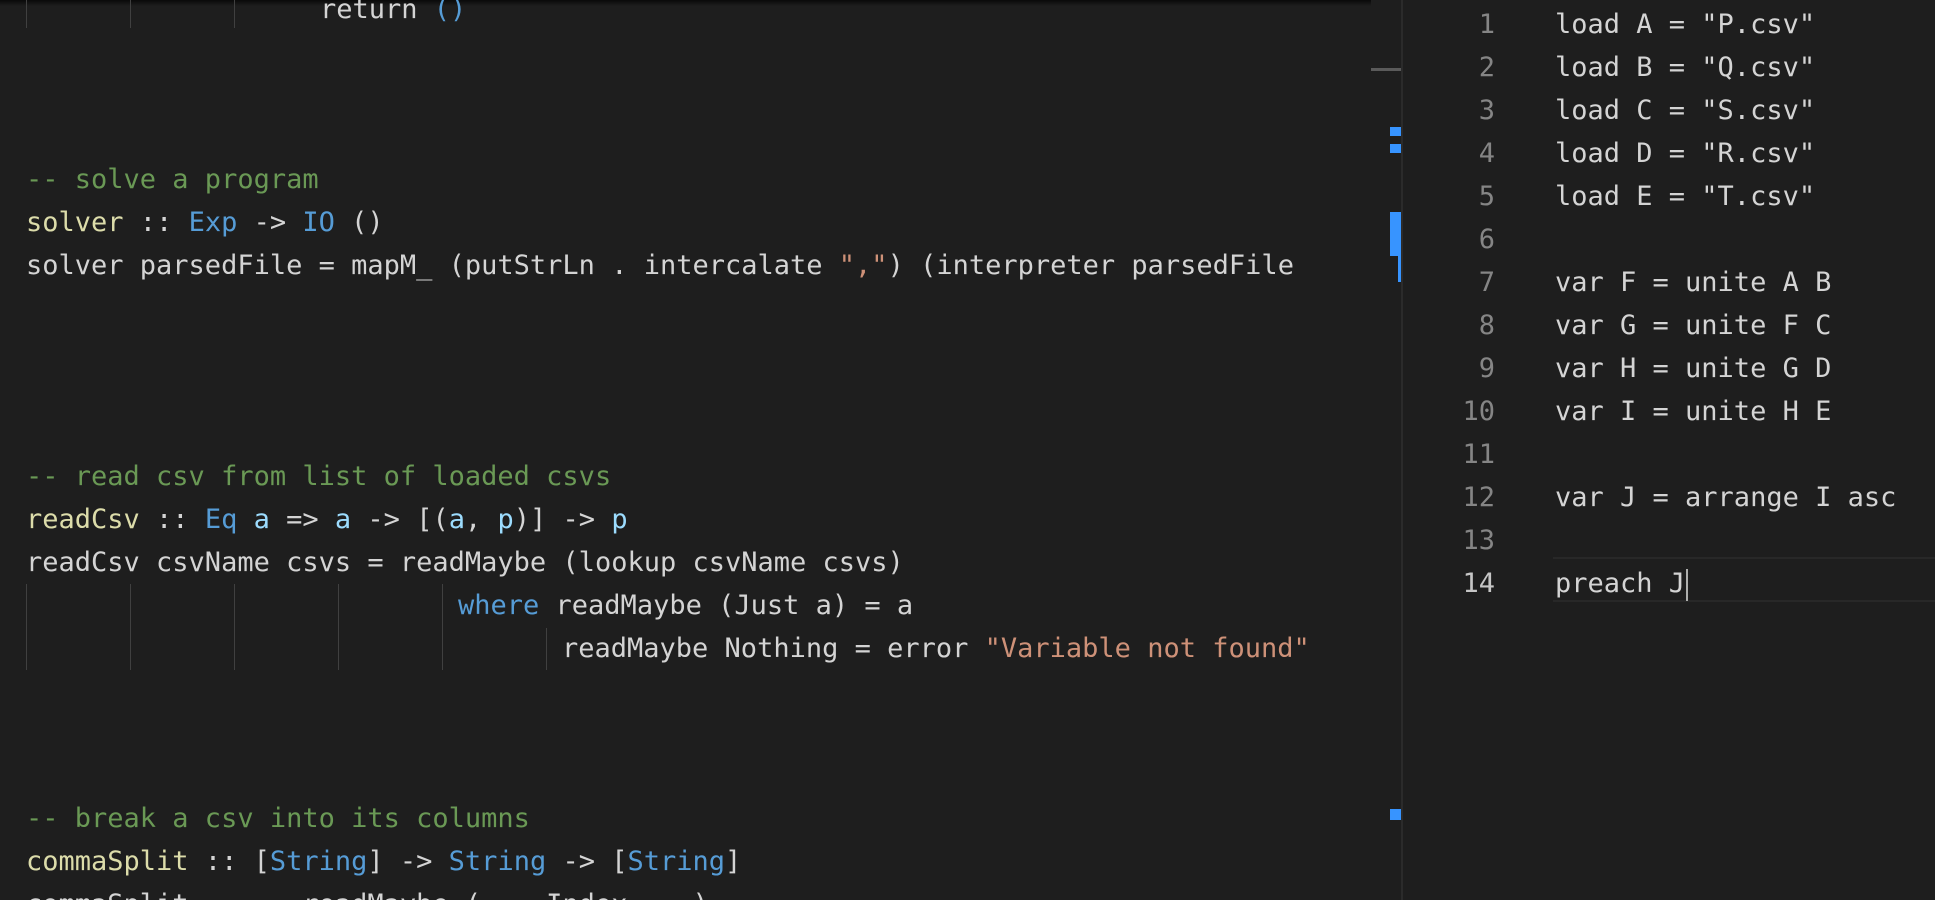 Image resolution: width=1935 pixels, height=900 pixels. I want to click on code-token: commaSplit, so click(107, 861).